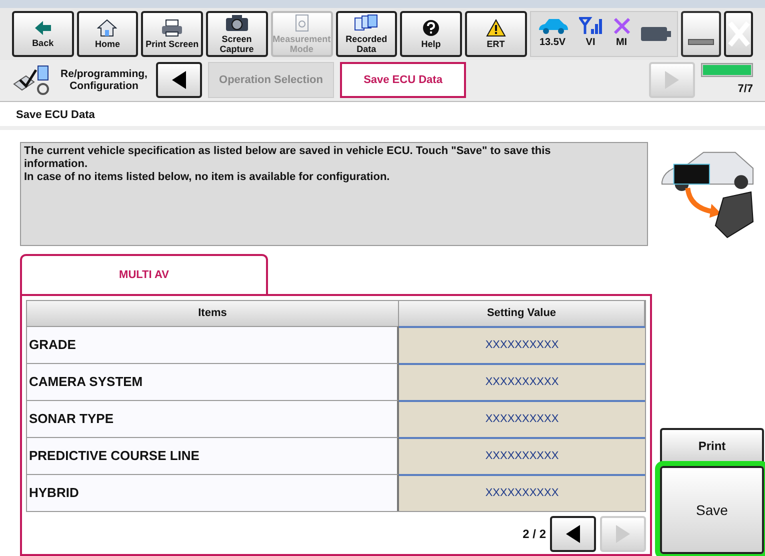  What do you see at coordinates (591, 43) in the screenshot?
I see `status-label: VI` at bounding box center [591, 43].